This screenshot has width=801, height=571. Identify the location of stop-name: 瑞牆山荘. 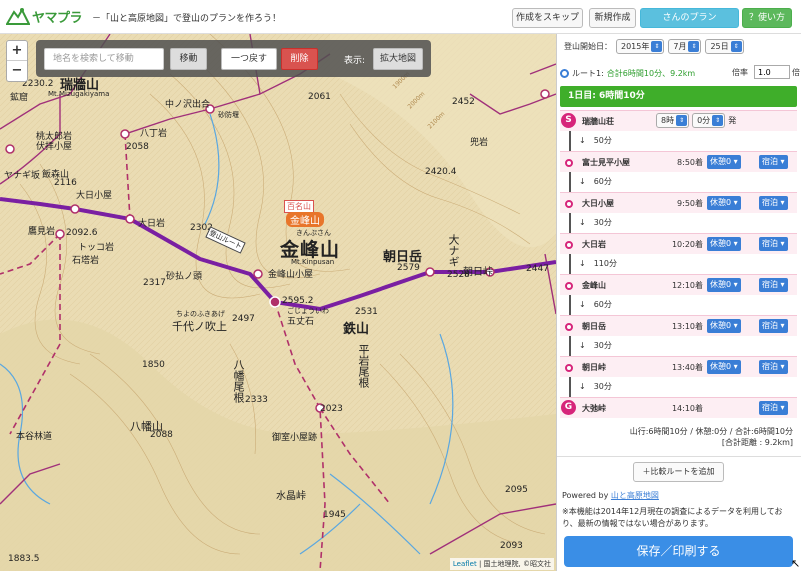
(598, 121).